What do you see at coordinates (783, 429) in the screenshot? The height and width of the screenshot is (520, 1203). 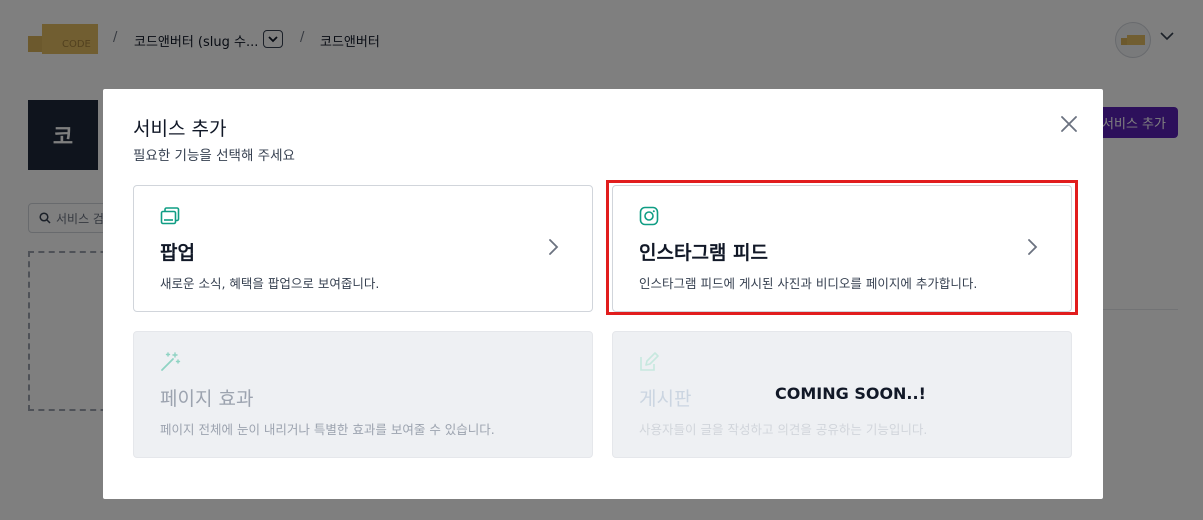 I see `card-description: 사용자들이 글을 작성하고 의견을 공유하는 기능입니다.` at bounding box center [783, 429].